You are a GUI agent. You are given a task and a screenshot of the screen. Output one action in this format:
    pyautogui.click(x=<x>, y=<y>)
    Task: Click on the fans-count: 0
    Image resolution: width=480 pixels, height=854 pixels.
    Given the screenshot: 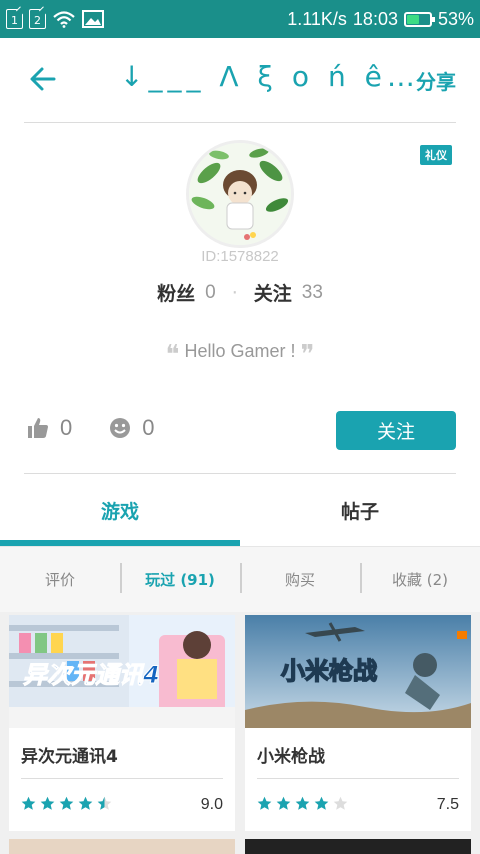 What is the action you would take?
    pyautogui.click(x=210, y=293)
    